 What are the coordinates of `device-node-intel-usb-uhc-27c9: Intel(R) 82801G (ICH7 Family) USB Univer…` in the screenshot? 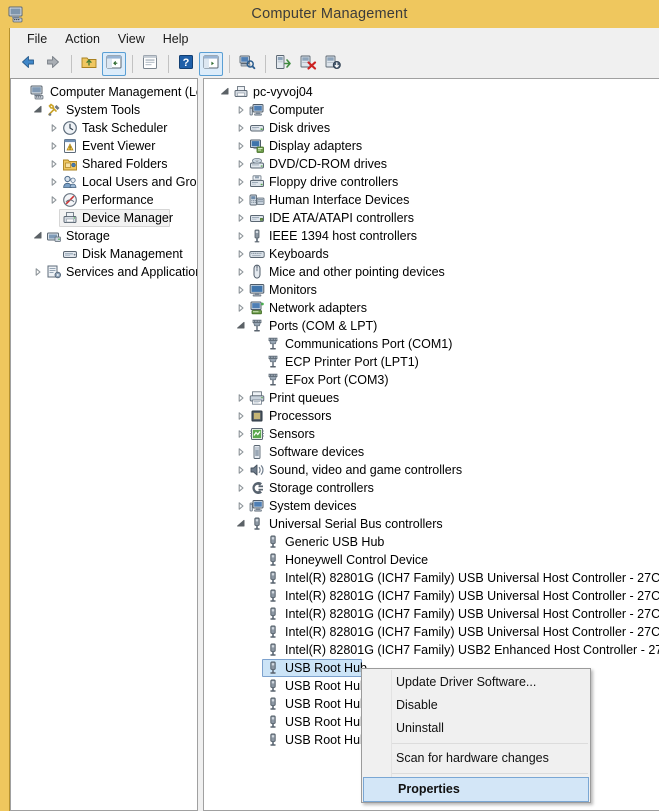 It's located at (431, 596).